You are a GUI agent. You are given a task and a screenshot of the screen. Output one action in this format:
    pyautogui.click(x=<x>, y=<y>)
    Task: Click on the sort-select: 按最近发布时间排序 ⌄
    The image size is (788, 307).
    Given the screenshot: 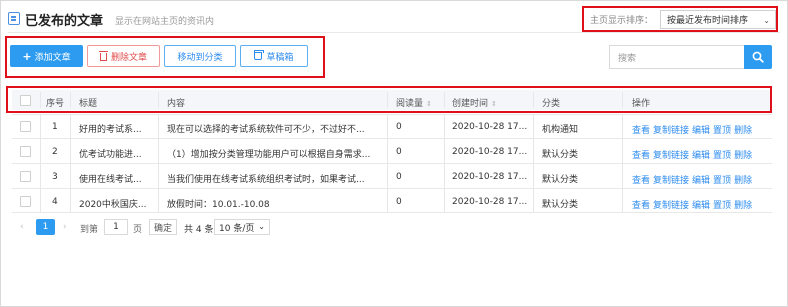 What is the action you would take?
    pyautogui.click(x=718, y=19)
    